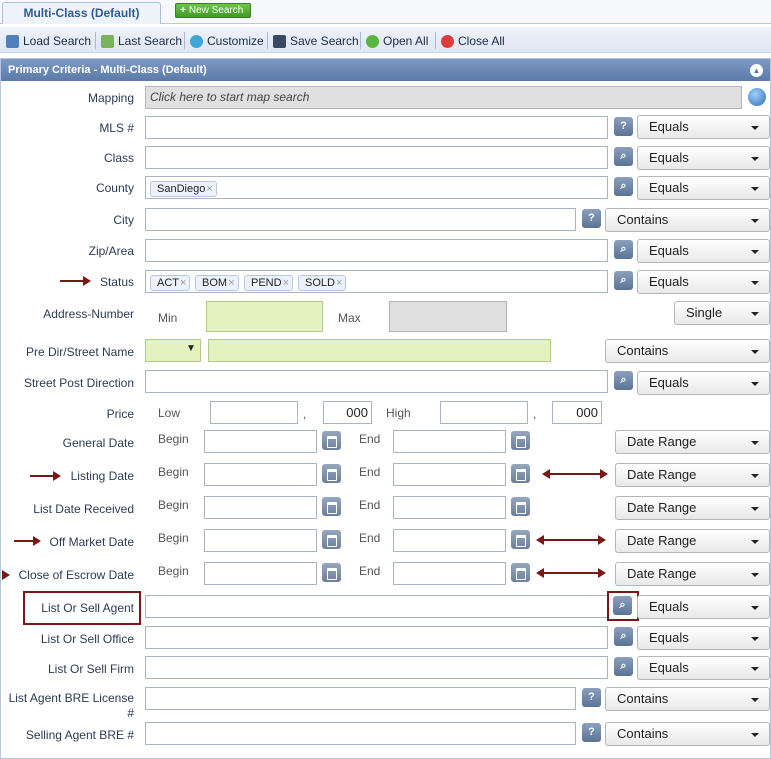 This screenshot has width=771, height=759. Describe the element at coordinates (376, 157) in the screenshot. I see `class-input` at that location.